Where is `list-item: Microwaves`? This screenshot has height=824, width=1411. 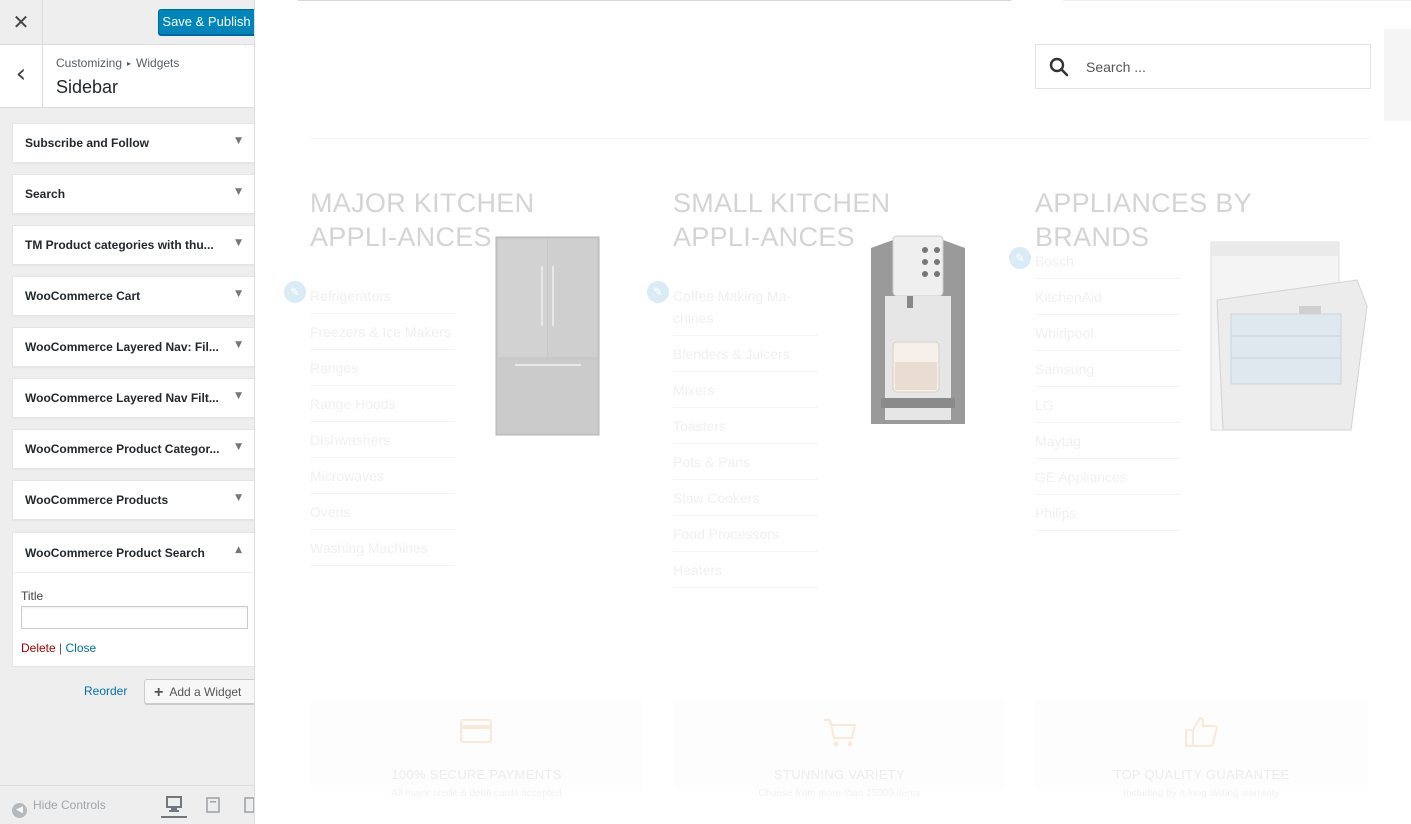
list-item: Microwaves is located at coordinates (382, 476).